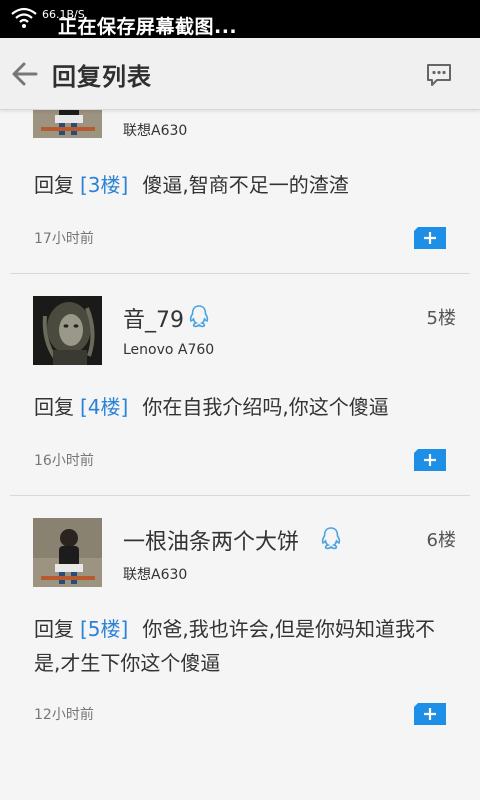 This screenshot has height=800, width=480. Describe the element at coordinates (244, 646) in the screenshot. I see `reply-content: 回复 [5楼] 你爸,我也许会,但是你妈知道我不是,才生下你这个傻逼` at that location.